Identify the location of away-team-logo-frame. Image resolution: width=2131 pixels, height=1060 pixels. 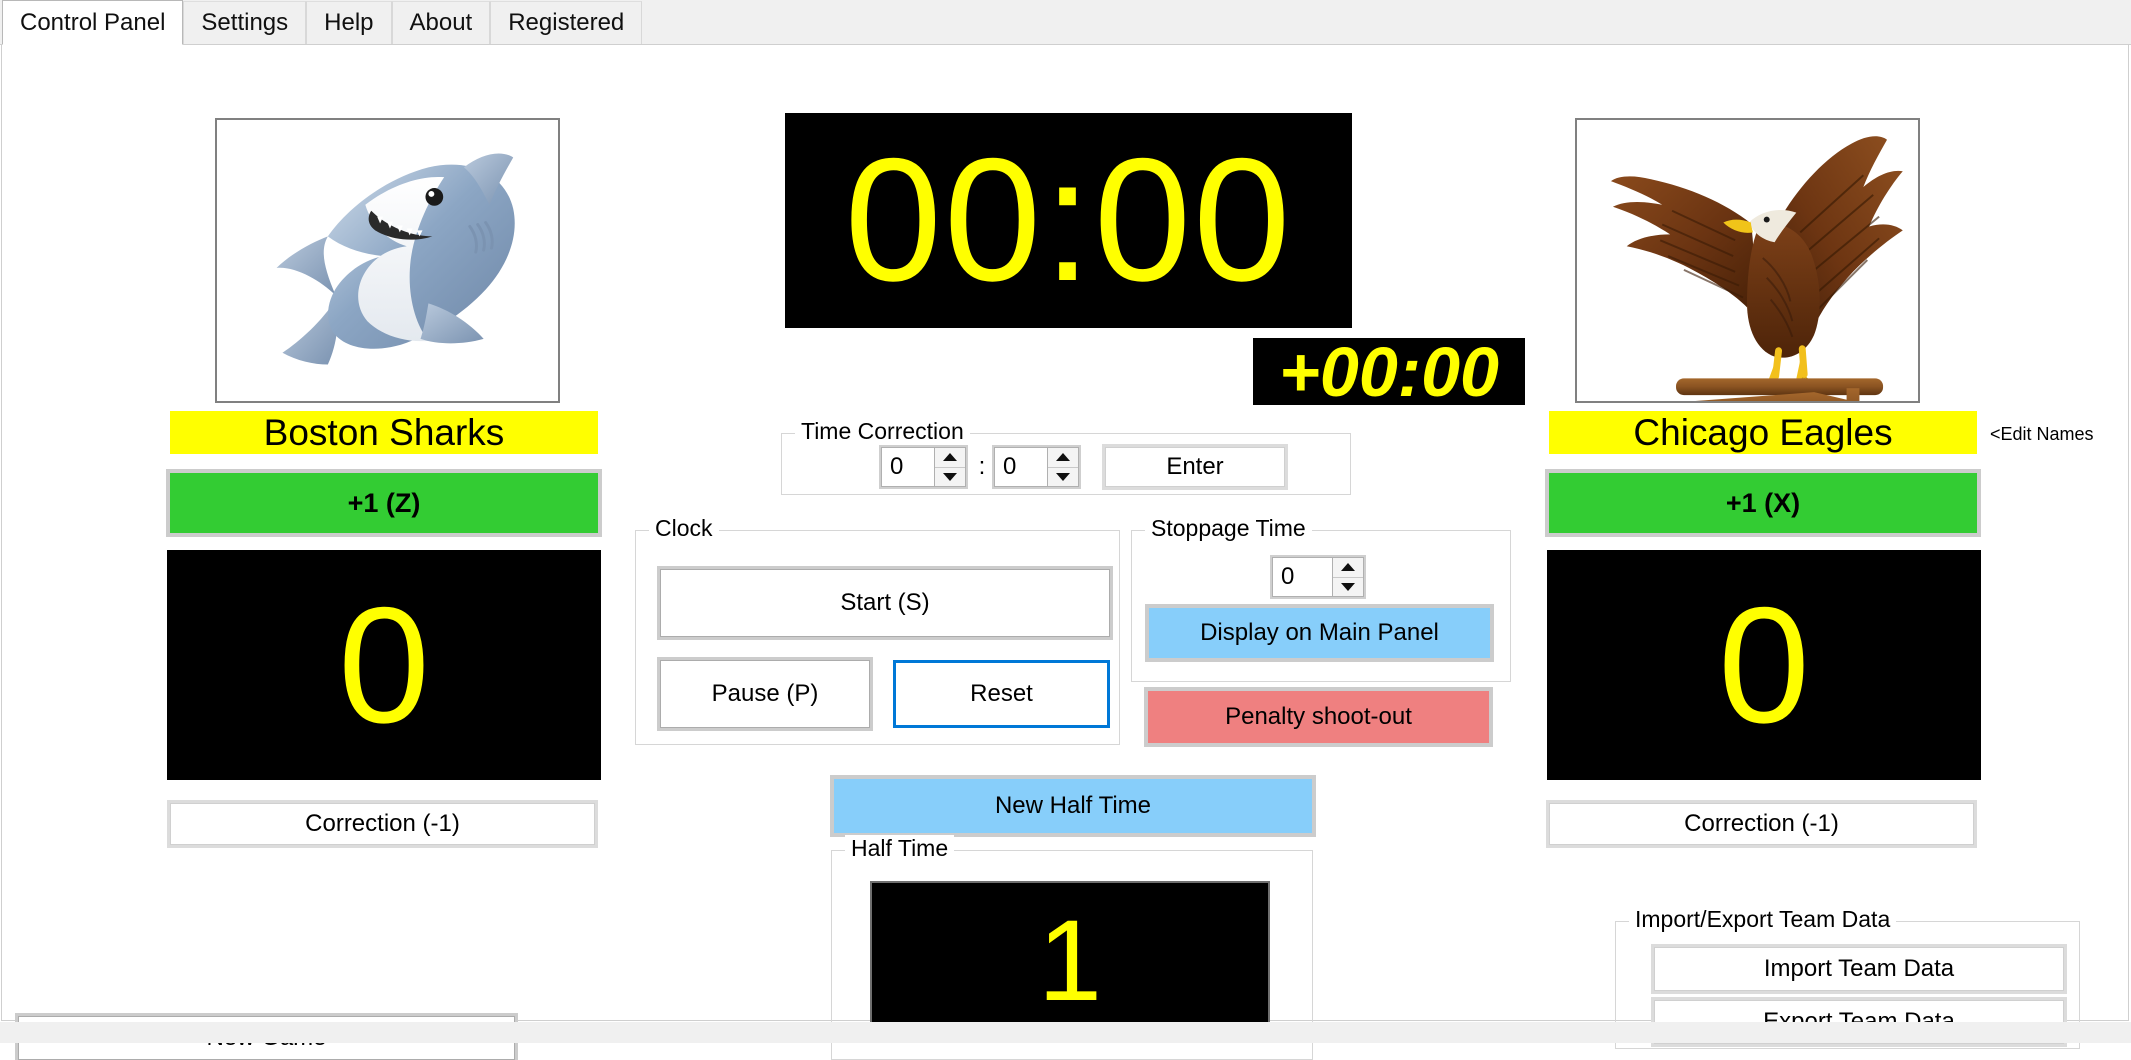
(1747, 260).